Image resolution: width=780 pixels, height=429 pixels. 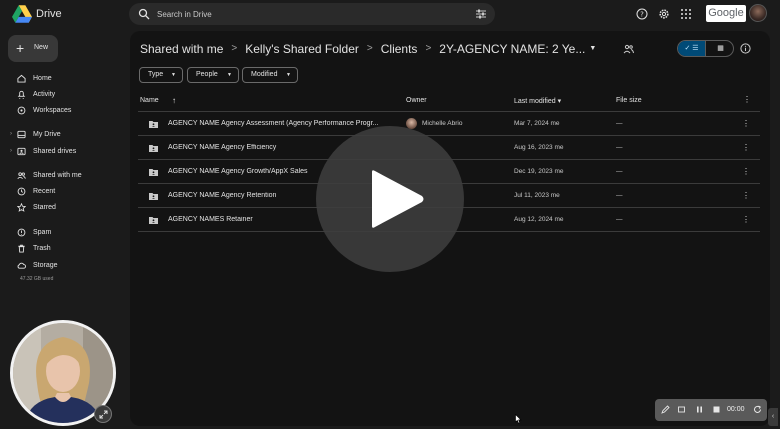 I want to click on settings-gear-icon, so click(x=664, y=14).